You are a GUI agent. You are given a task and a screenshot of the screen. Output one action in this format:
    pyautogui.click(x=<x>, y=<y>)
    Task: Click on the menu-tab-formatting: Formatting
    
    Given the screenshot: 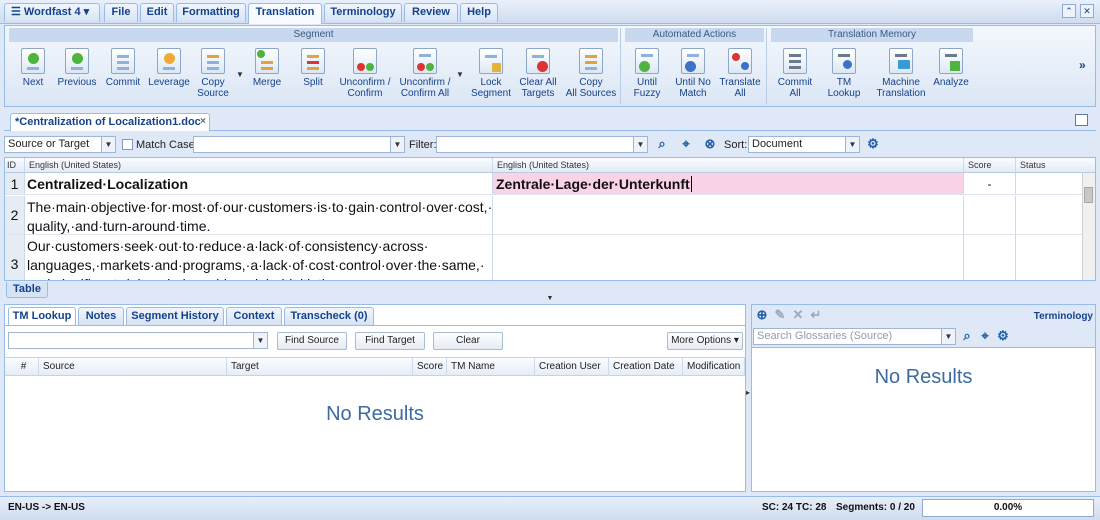 What is the action you would take?
    pyautogui.click(x=211, y=12)
    